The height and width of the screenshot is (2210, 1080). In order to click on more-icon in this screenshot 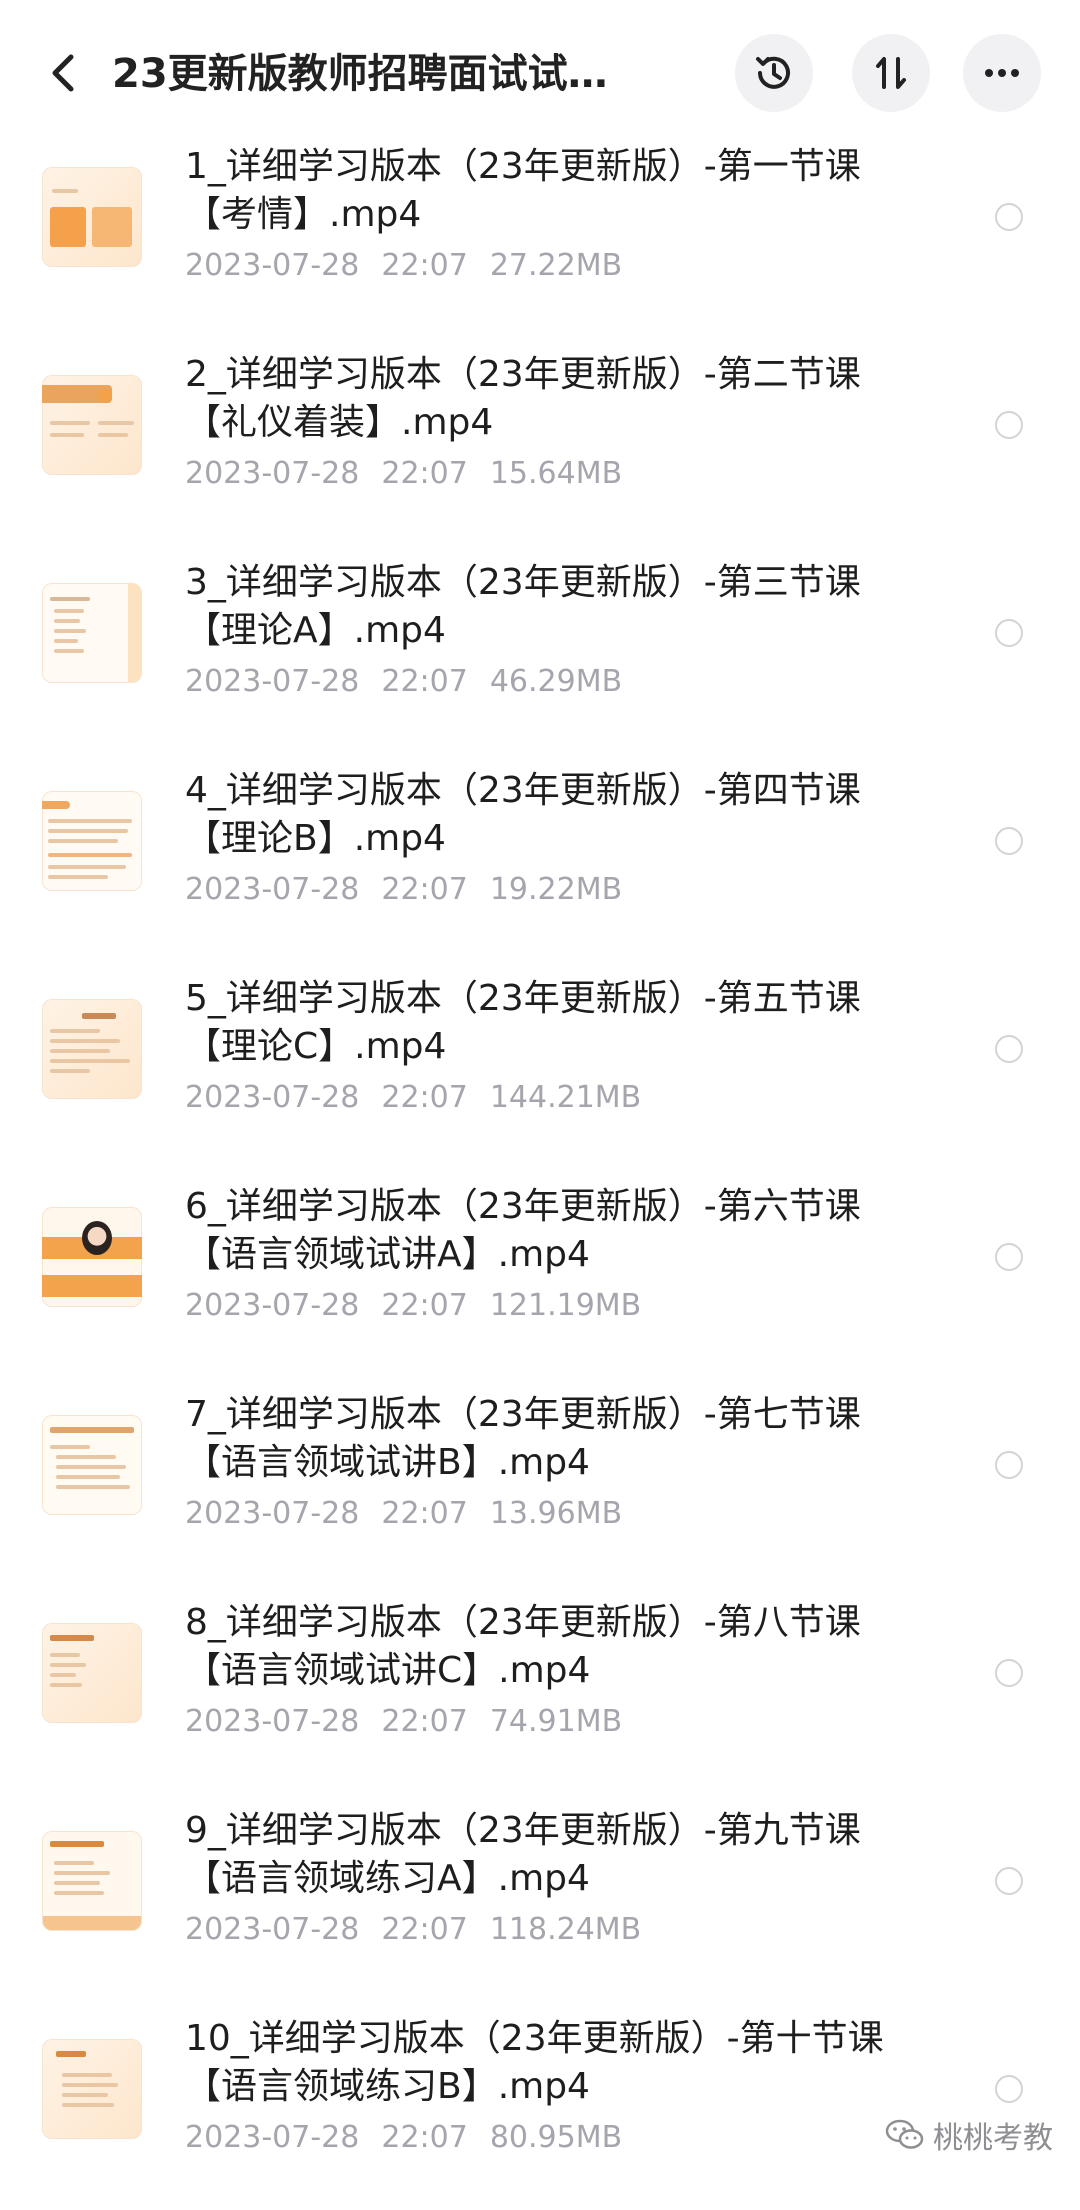, I will do `click(1002, 73)`.